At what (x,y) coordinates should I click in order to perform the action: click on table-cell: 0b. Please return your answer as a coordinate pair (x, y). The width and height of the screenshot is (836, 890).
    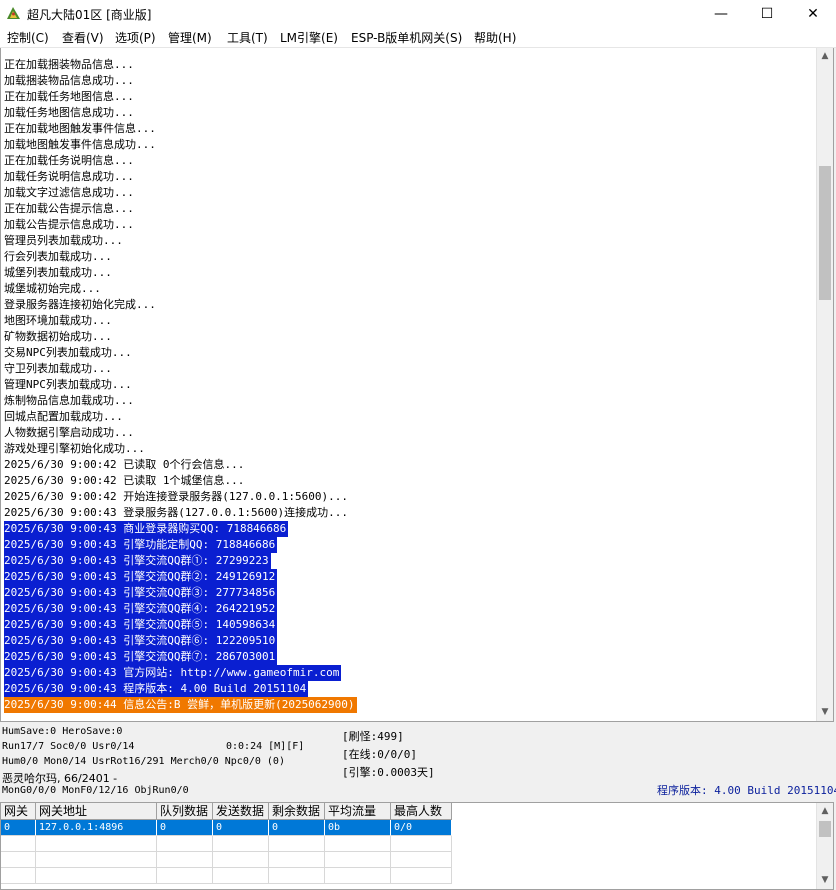
    Looking at the image, I should click on (358, 828).